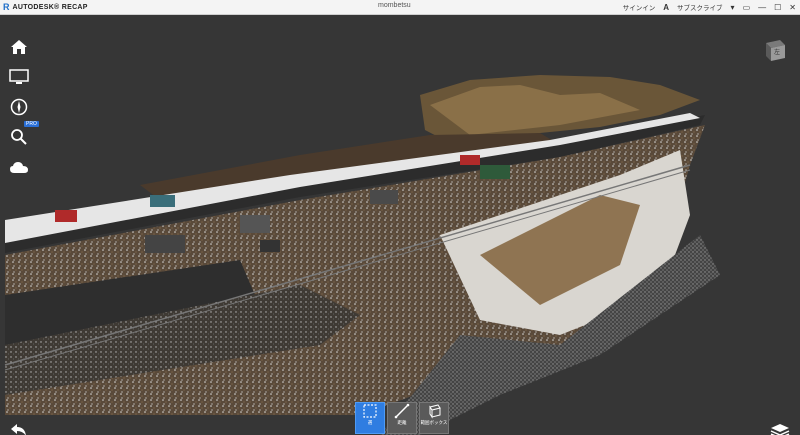 This screenshot has width=800, height=435. I want to click on subscribe-link: サブスクライブ, so click(700, 7).